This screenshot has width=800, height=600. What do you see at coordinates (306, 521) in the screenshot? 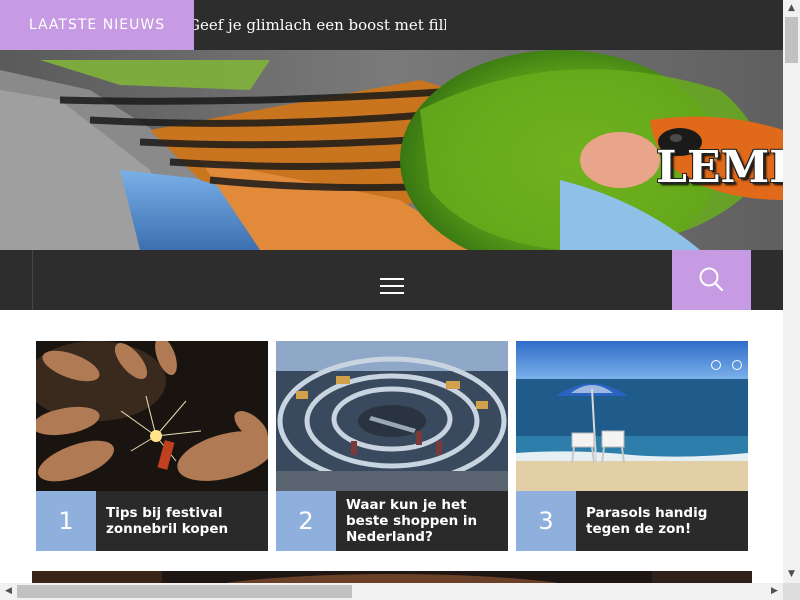
I see `card-number: 2` at bounding box center [306, 521].